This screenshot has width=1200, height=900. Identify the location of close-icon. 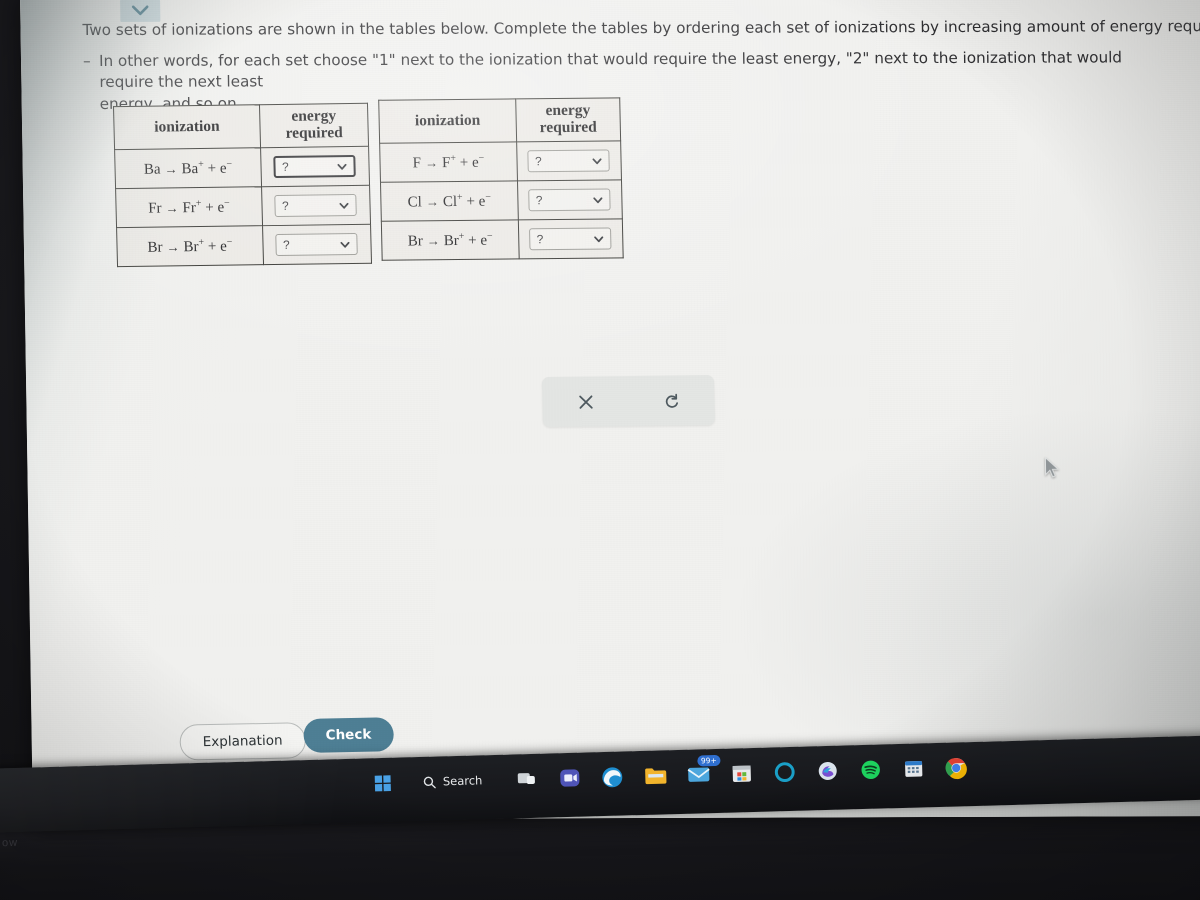
(585, 401).